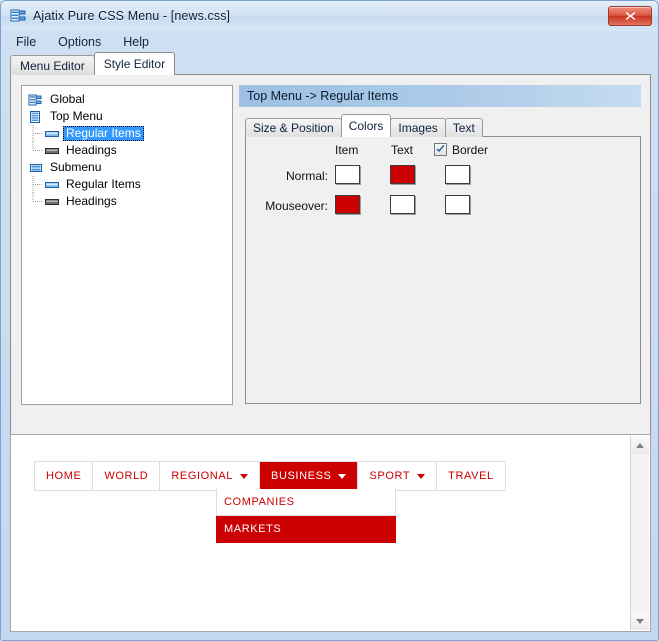  What do you see at coordinates (293, 127) in the screenshot?
I see `tab-size-position: Size & Position` at bounding box center [293, 127].